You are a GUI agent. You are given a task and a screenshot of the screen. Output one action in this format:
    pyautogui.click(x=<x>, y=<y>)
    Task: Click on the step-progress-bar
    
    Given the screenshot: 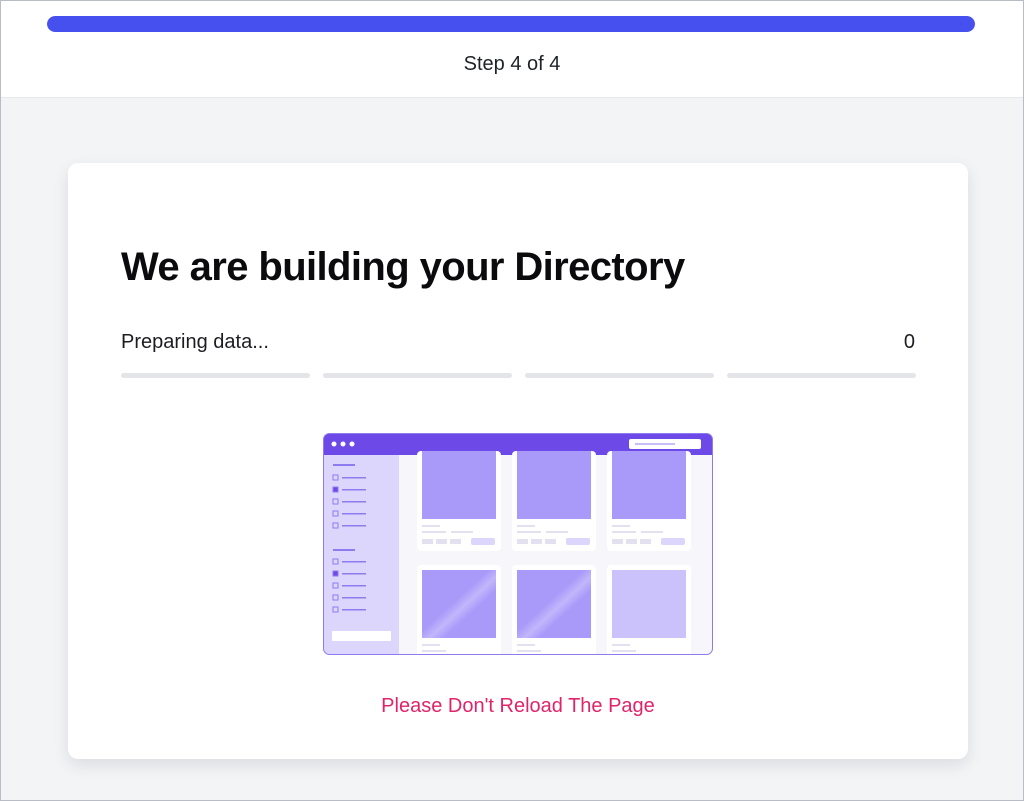 What is the action you would take?
    pyautogui.click(x=511, y=24)
    